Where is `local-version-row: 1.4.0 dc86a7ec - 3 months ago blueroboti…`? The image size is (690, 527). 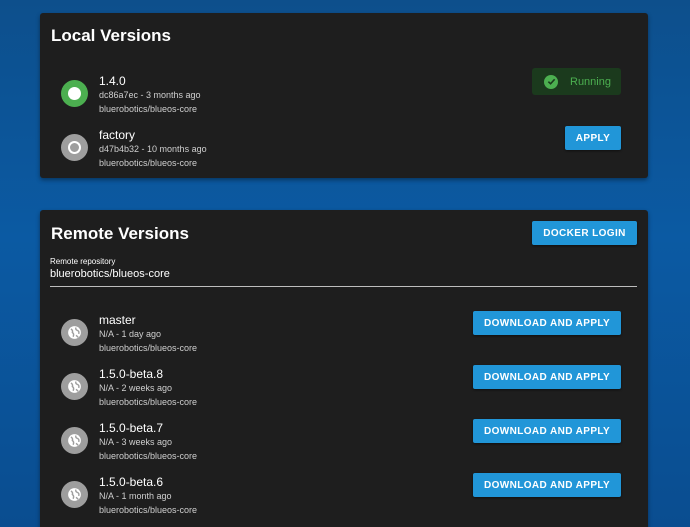 local-version-row: 1.4.0 dc86a7ec - 3 months ago blueroboti… is located at coordinates (344, 99).